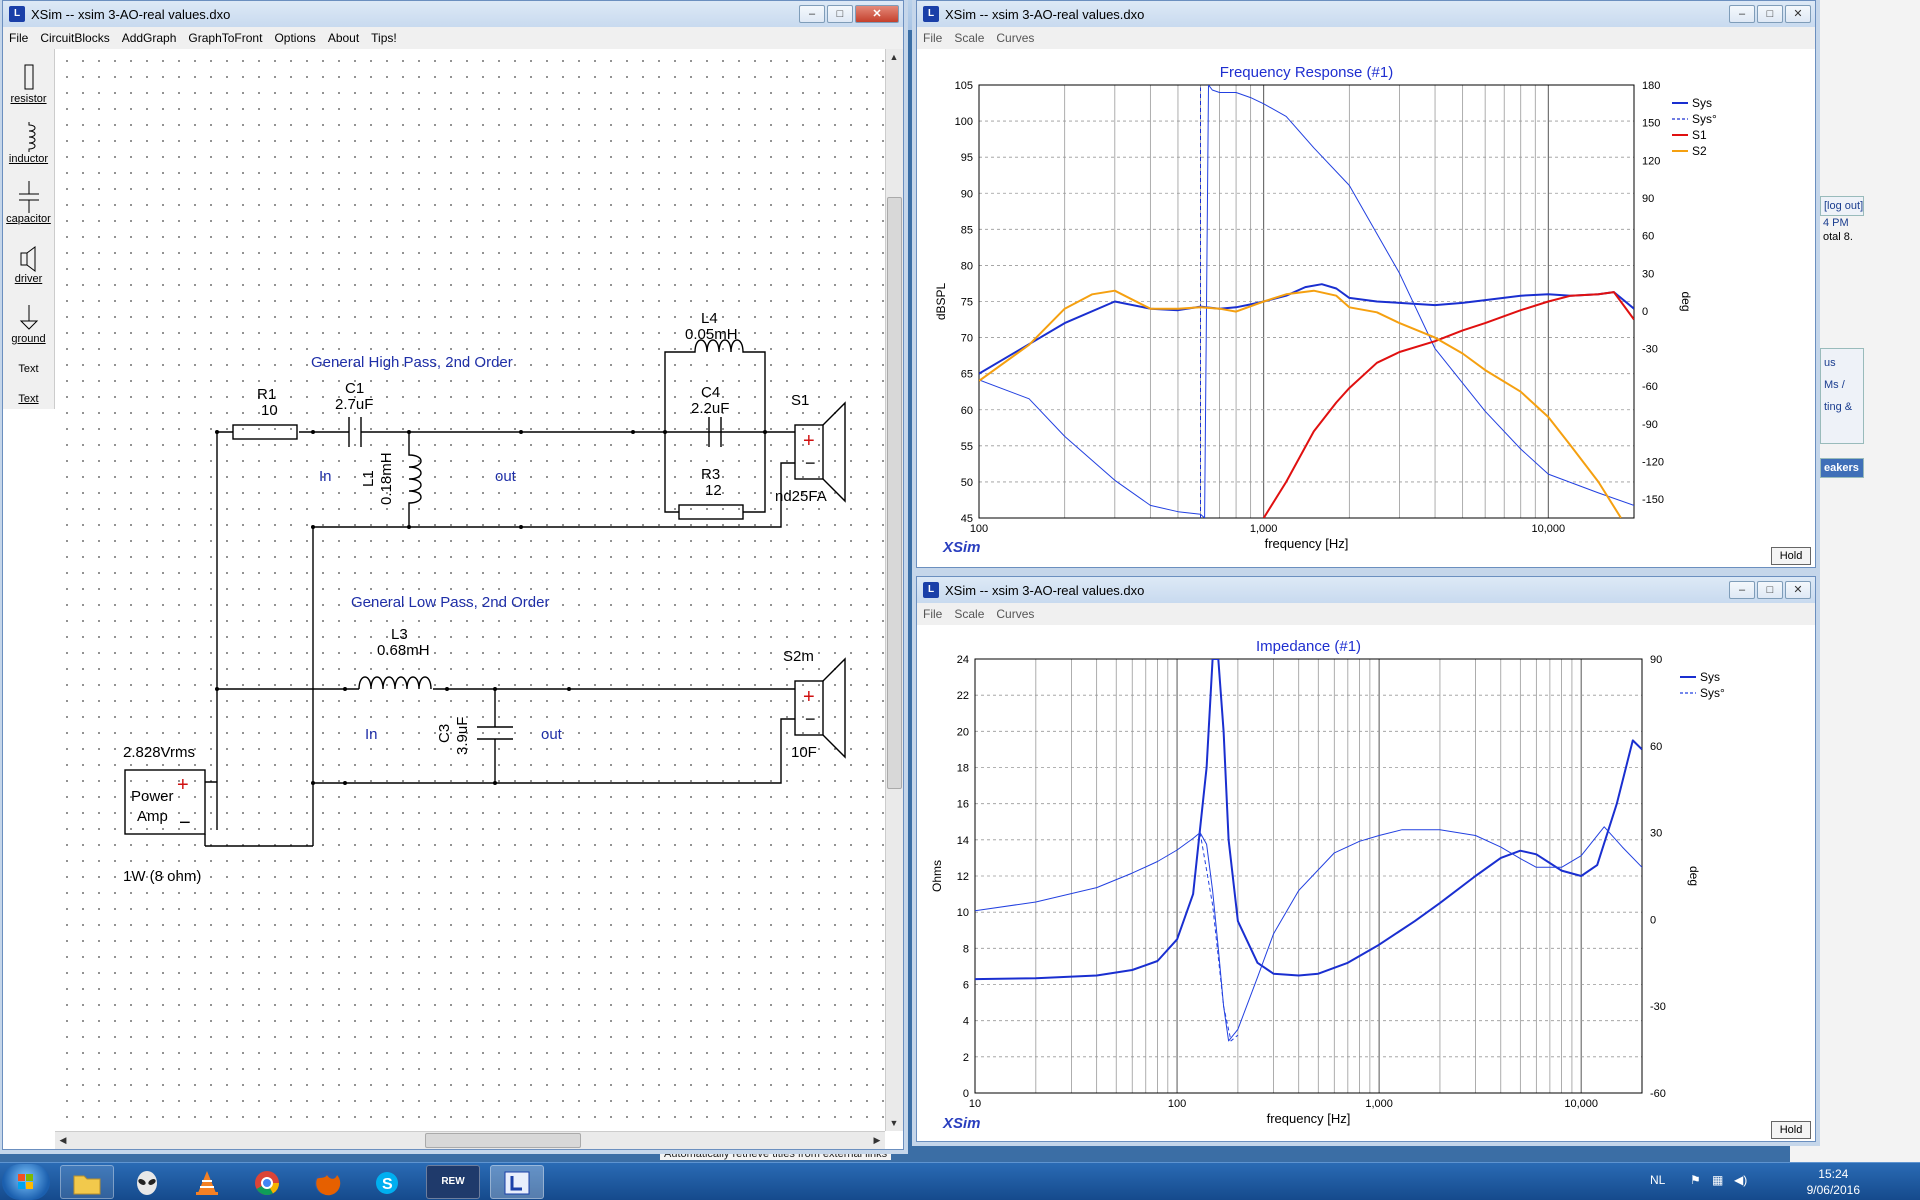  Describe the element at coordinates (207, 1182) in the screenshot. I see `taskbar-vlc` at that location.